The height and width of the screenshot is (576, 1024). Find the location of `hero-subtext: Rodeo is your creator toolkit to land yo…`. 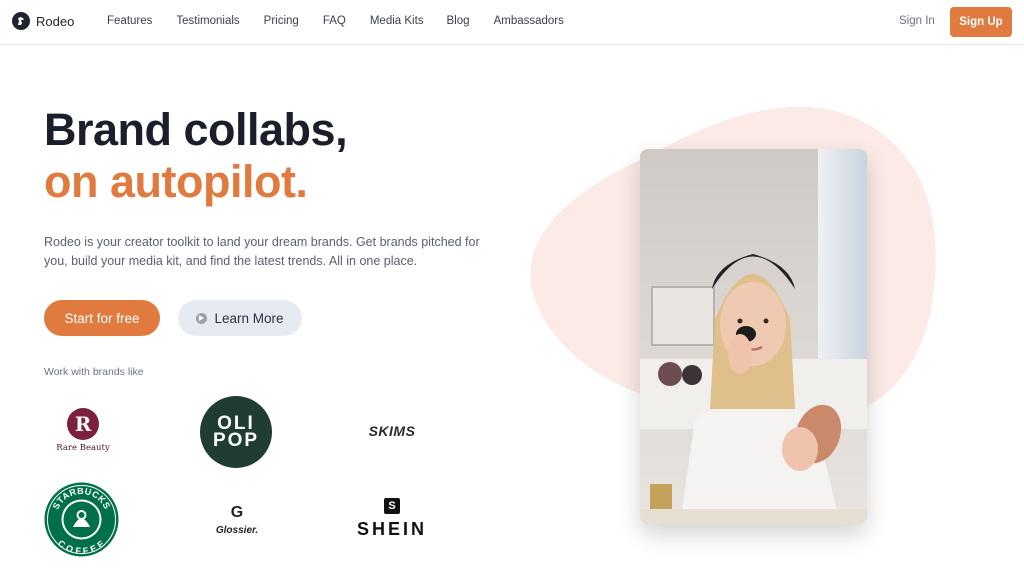

hero-subtext: Rodeo is your creator toolkit to land yo… is located at coordinates (262, 251).